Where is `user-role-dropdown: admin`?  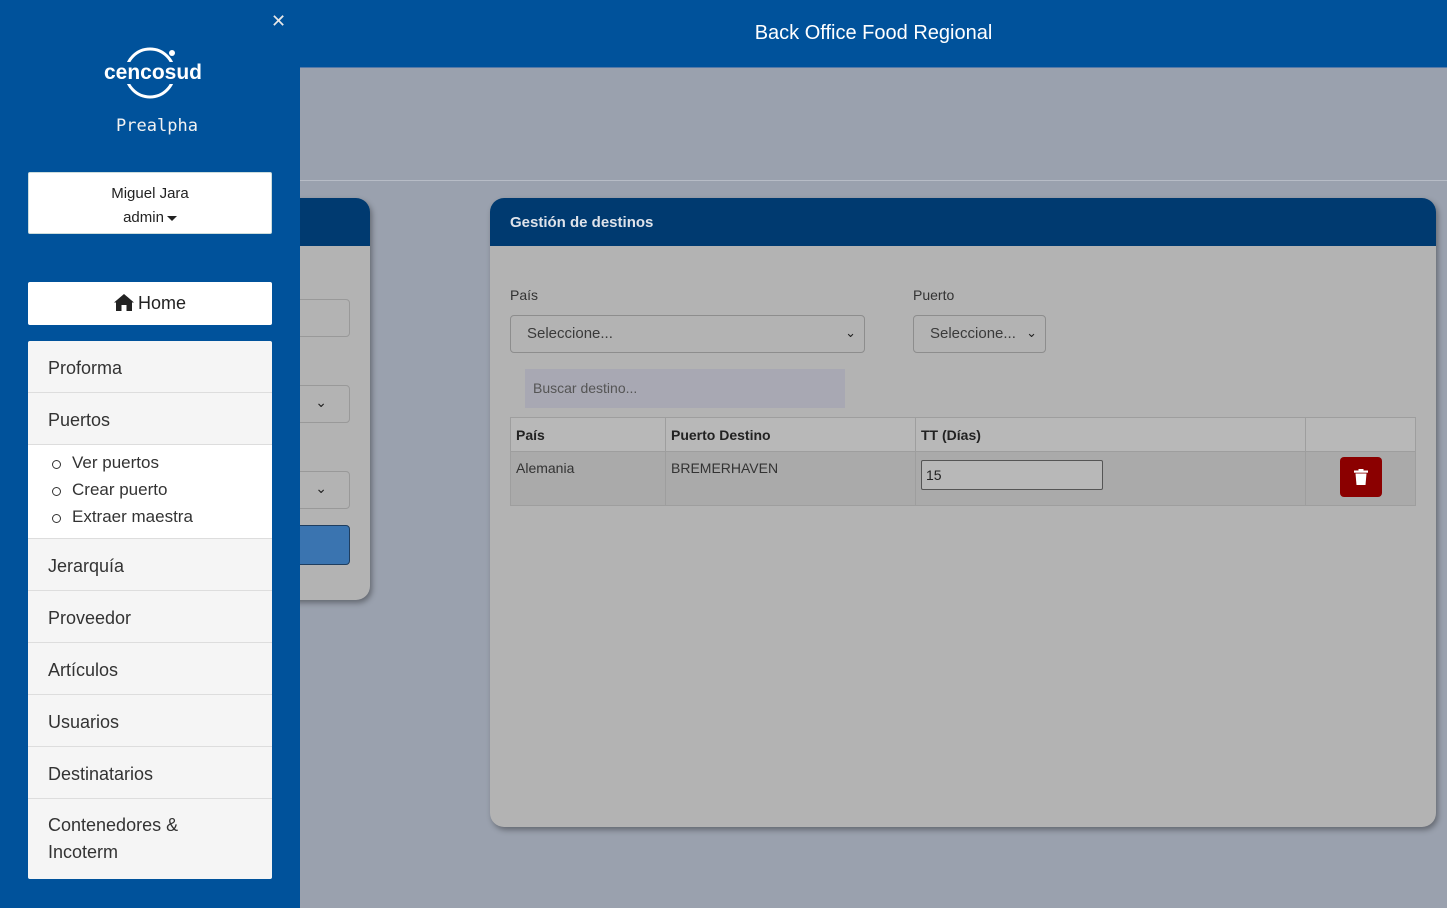 user-role-dropdown: admin is located at coordinates (150, 218).